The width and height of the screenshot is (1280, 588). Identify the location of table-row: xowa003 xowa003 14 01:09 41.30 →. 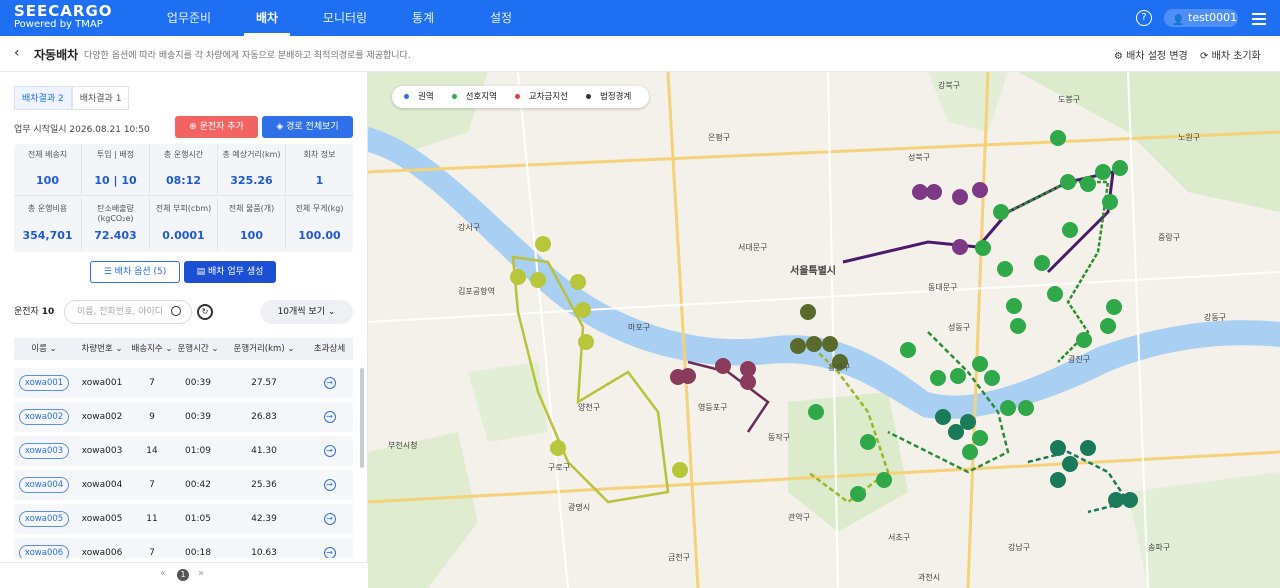
(183, 451).